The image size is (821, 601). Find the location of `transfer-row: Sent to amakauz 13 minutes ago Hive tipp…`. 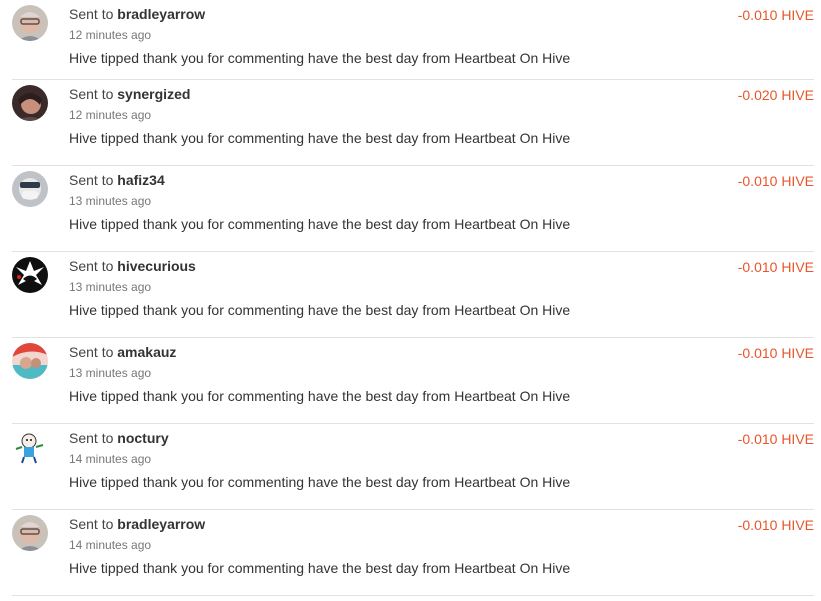

transfer-row: Sent to amakauz 13 minutes ago Hive tipp… is located at coordinates (413, 381).